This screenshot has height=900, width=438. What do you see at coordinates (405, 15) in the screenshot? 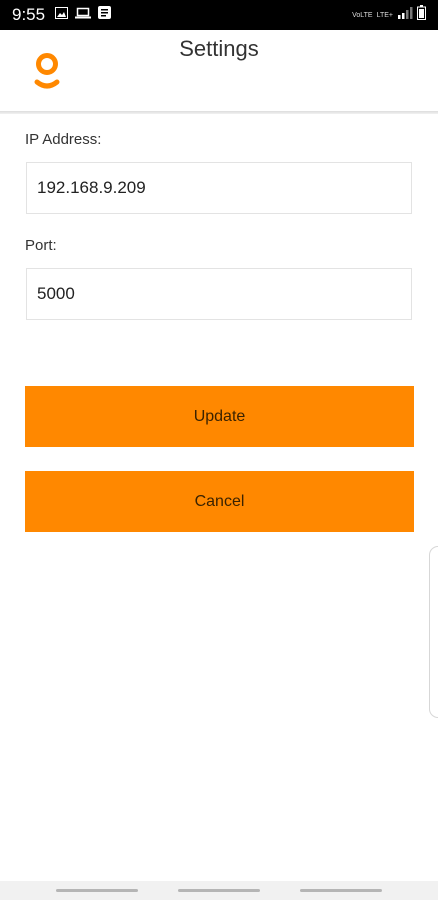
I see `signal-icon` at bounding box center [405, 15].